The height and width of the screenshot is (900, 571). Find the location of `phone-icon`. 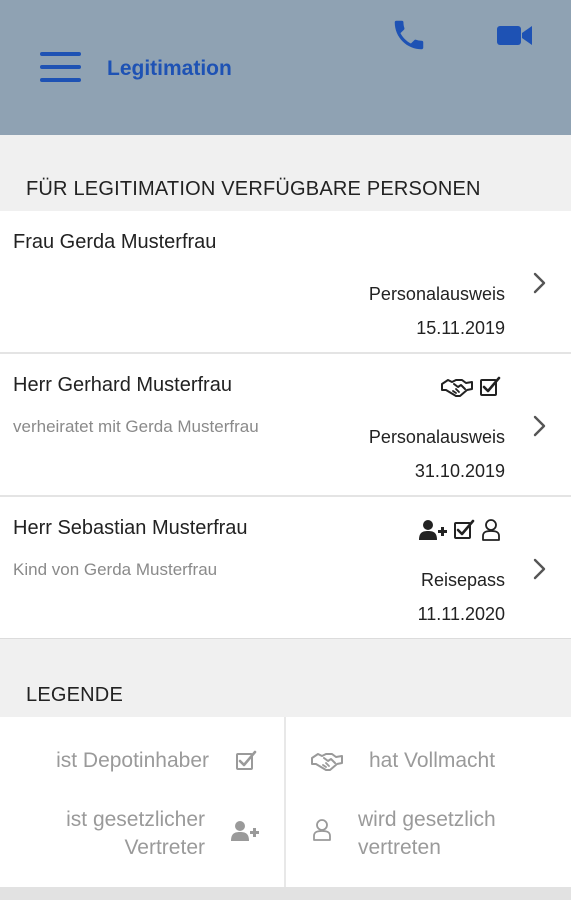

phone-icon is located at coordinates (409, 35).